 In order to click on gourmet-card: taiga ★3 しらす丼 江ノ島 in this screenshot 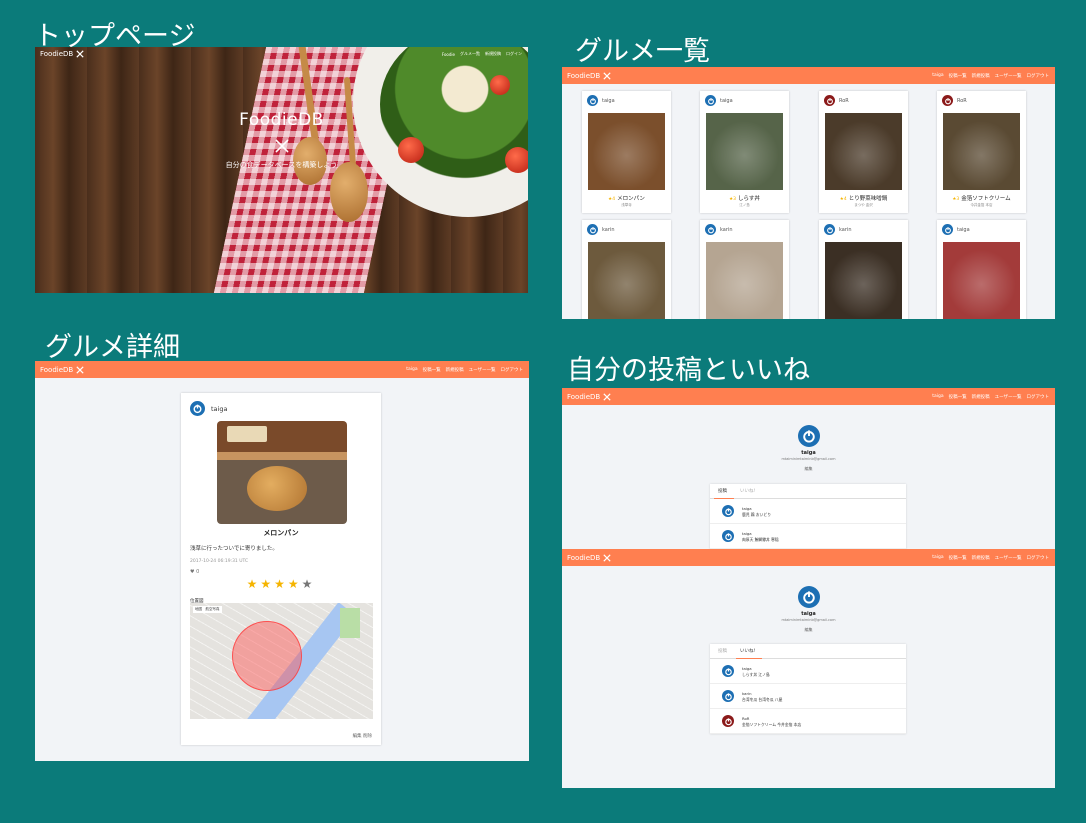, I will do `click(744, 152)`.